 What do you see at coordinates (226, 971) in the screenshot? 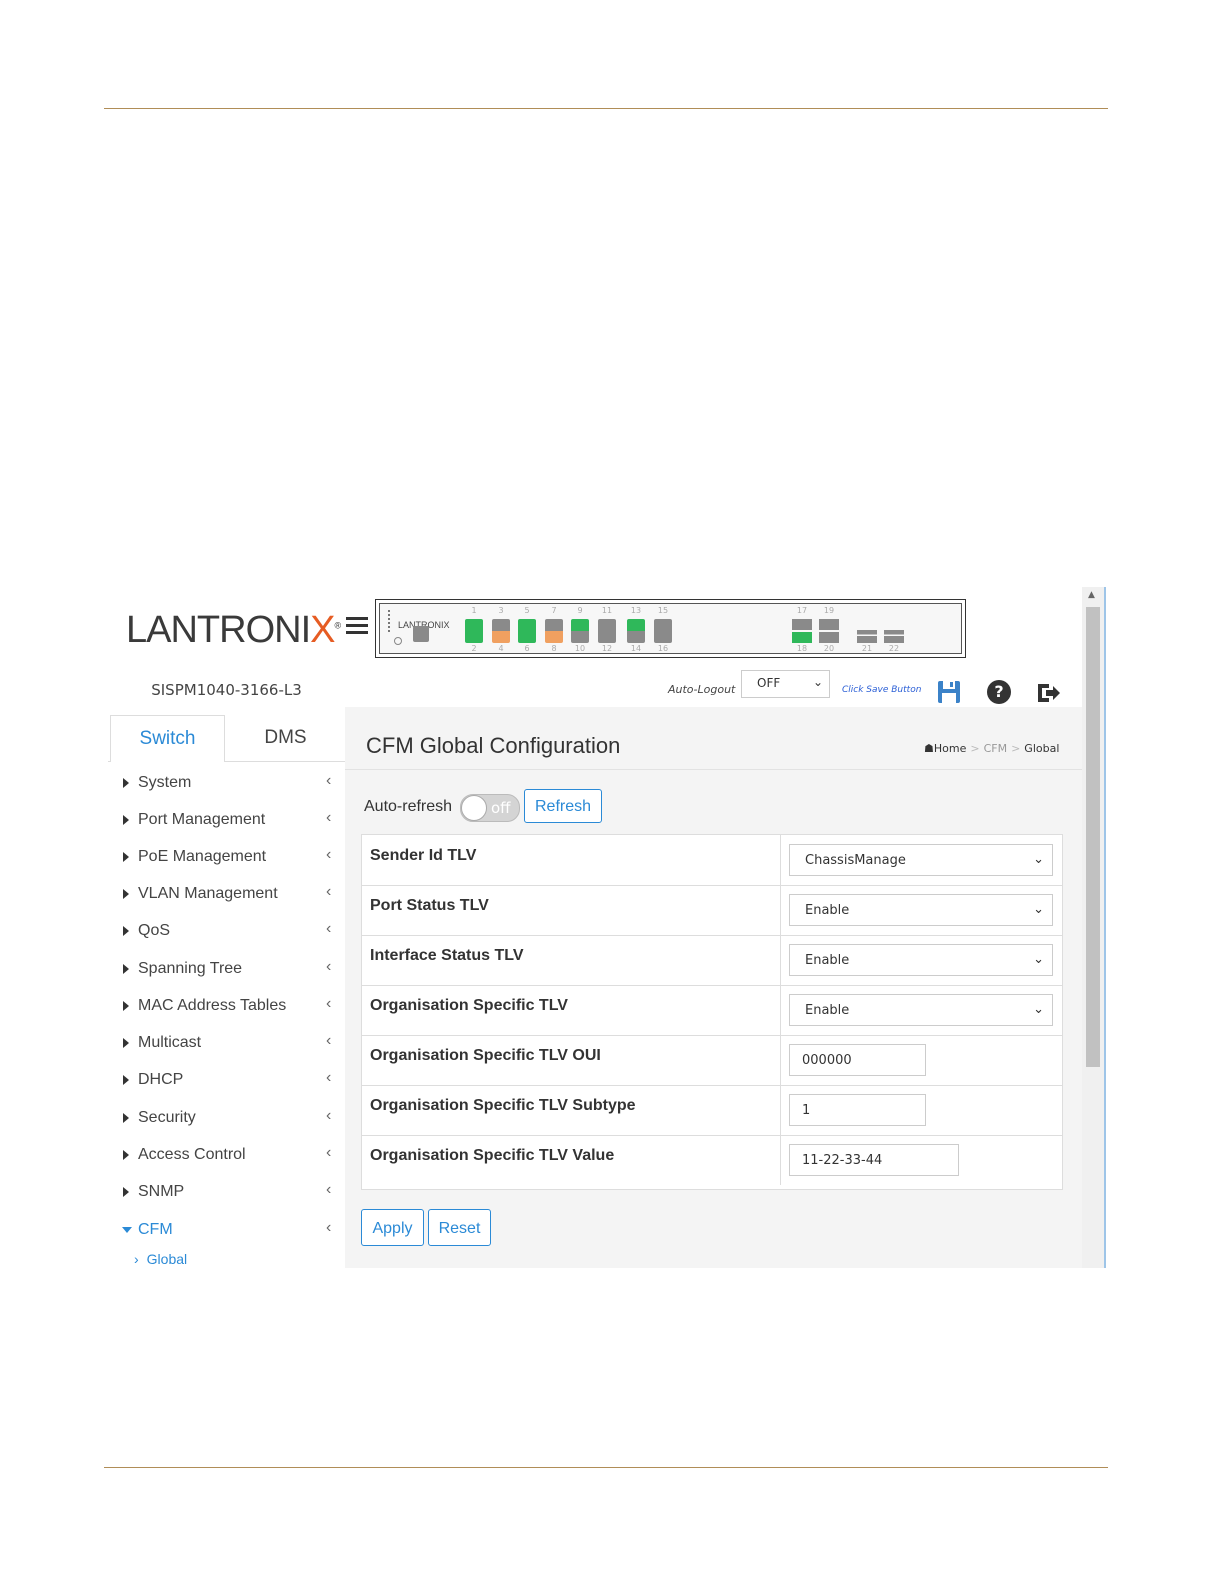
I see `sidebar-item-spanning-tree: Spanning Tree ‹` at bounding box center [226, 971].